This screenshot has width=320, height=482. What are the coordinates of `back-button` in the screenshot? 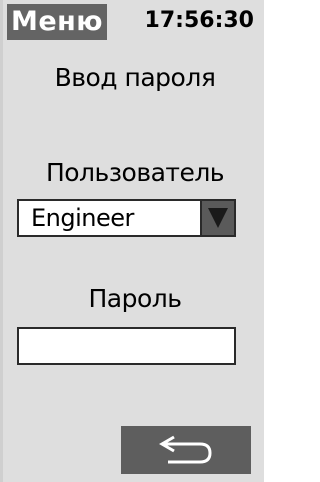 It's located at (186, 450).